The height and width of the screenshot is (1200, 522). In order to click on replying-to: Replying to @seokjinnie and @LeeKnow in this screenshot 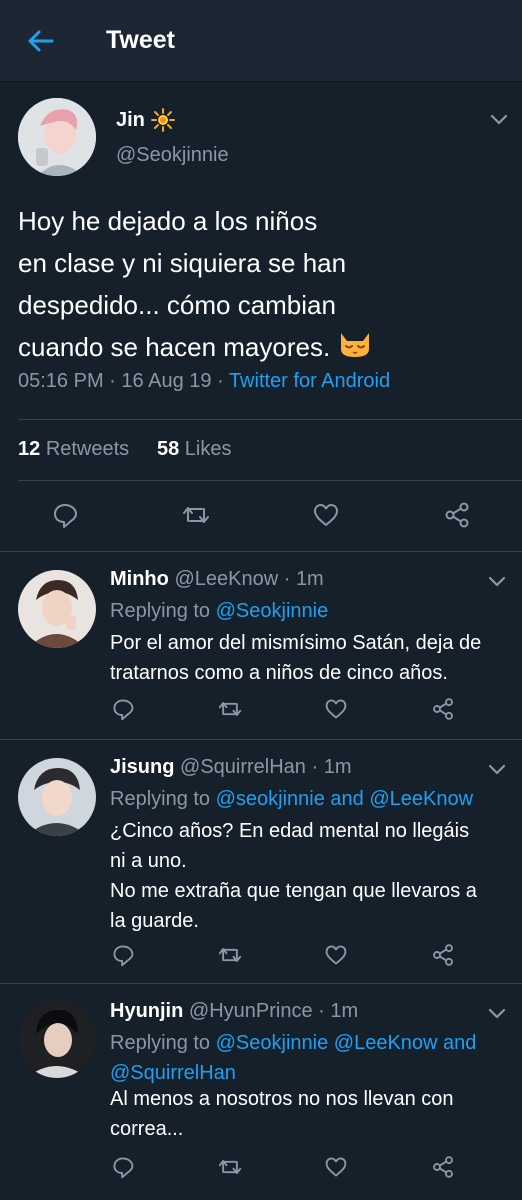, I will do `click(292, 799)`.